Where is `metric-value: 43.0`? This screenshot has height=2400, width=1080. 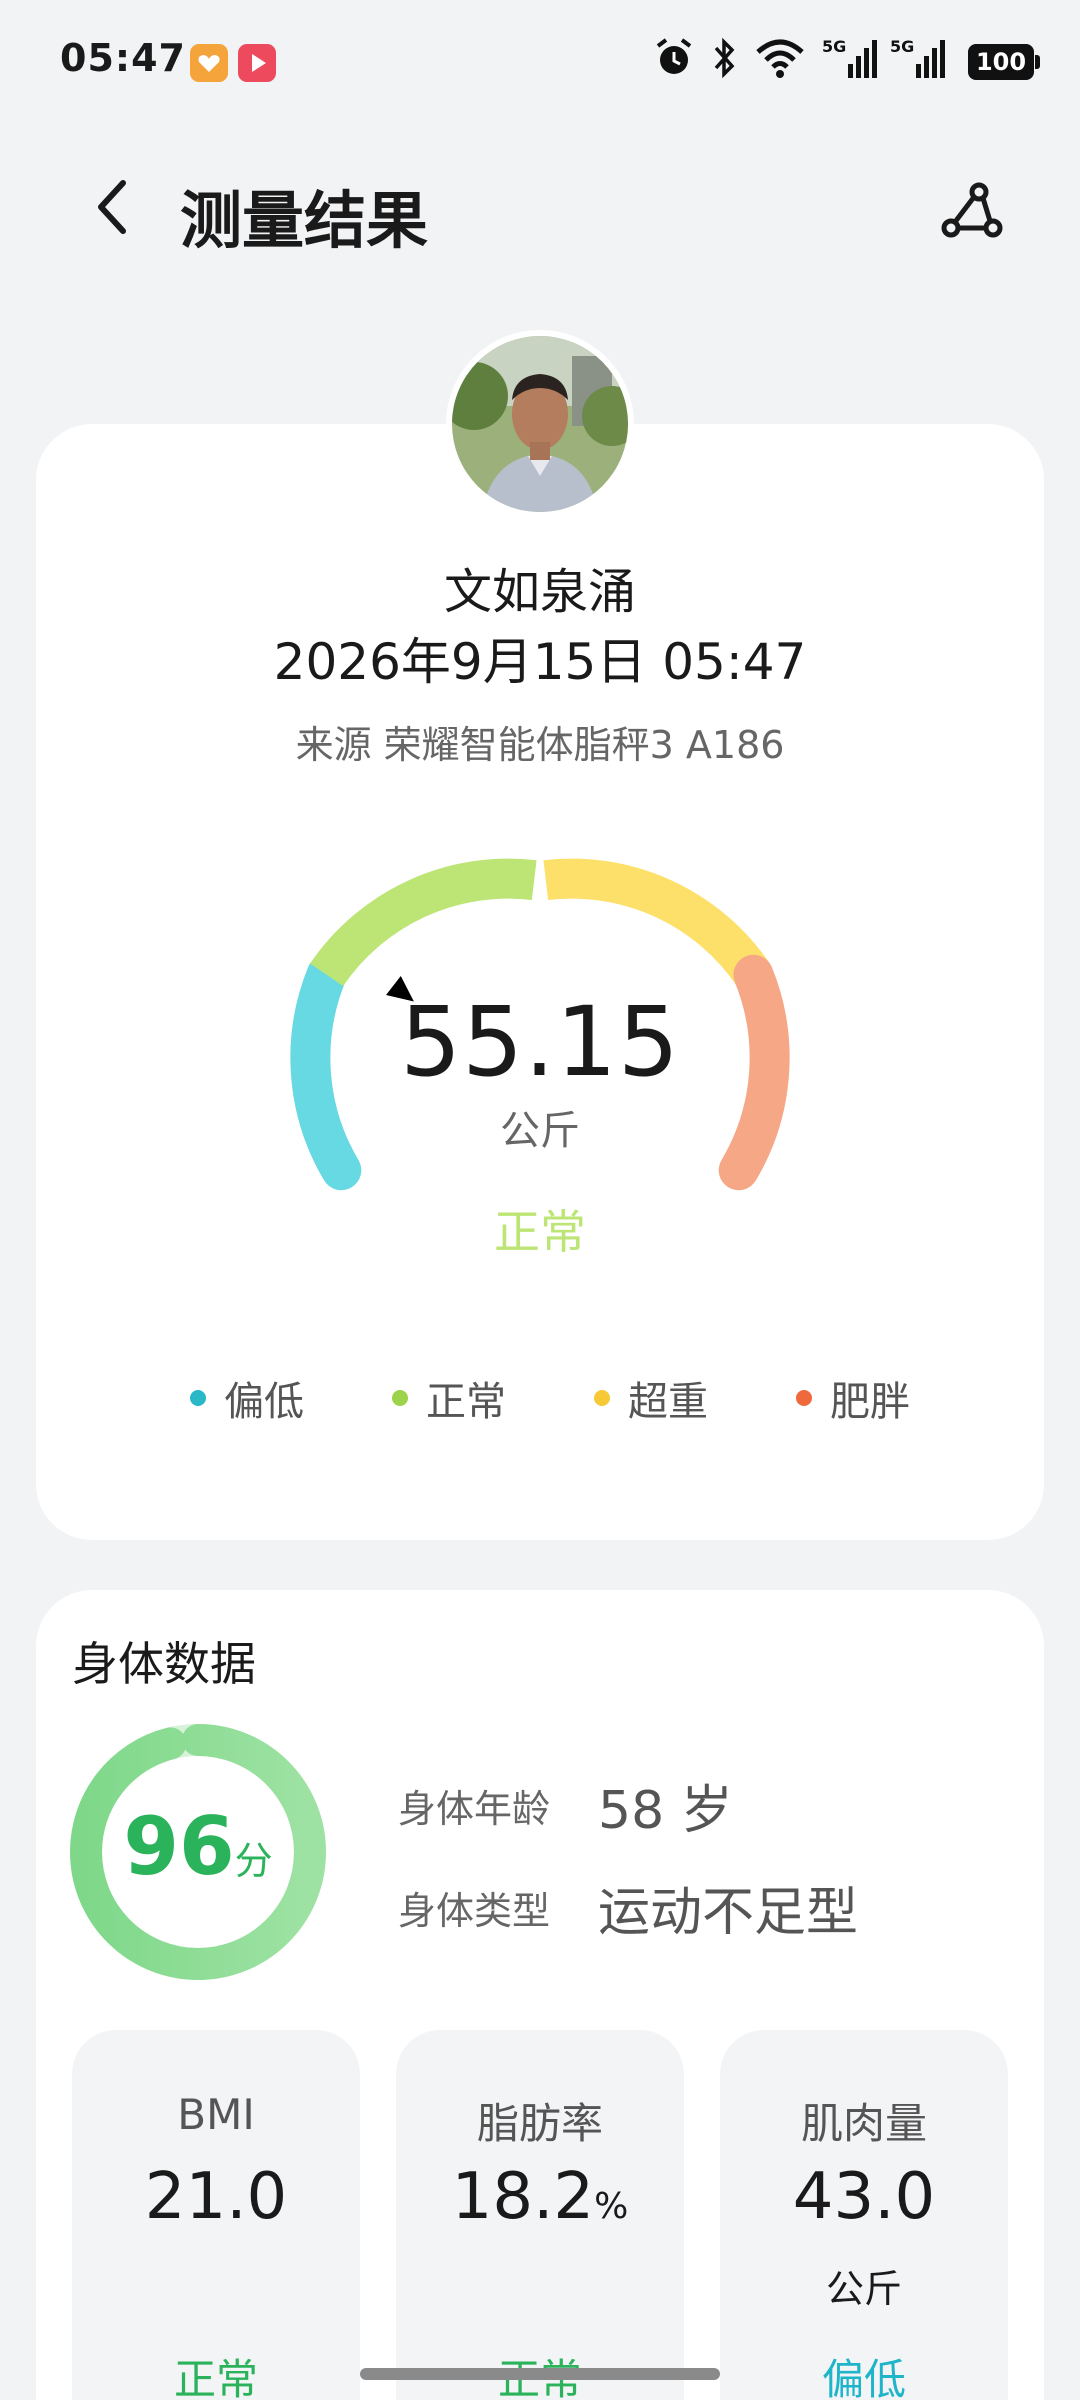 metric-value: 43.0 is located at coordinates (864, 2197).